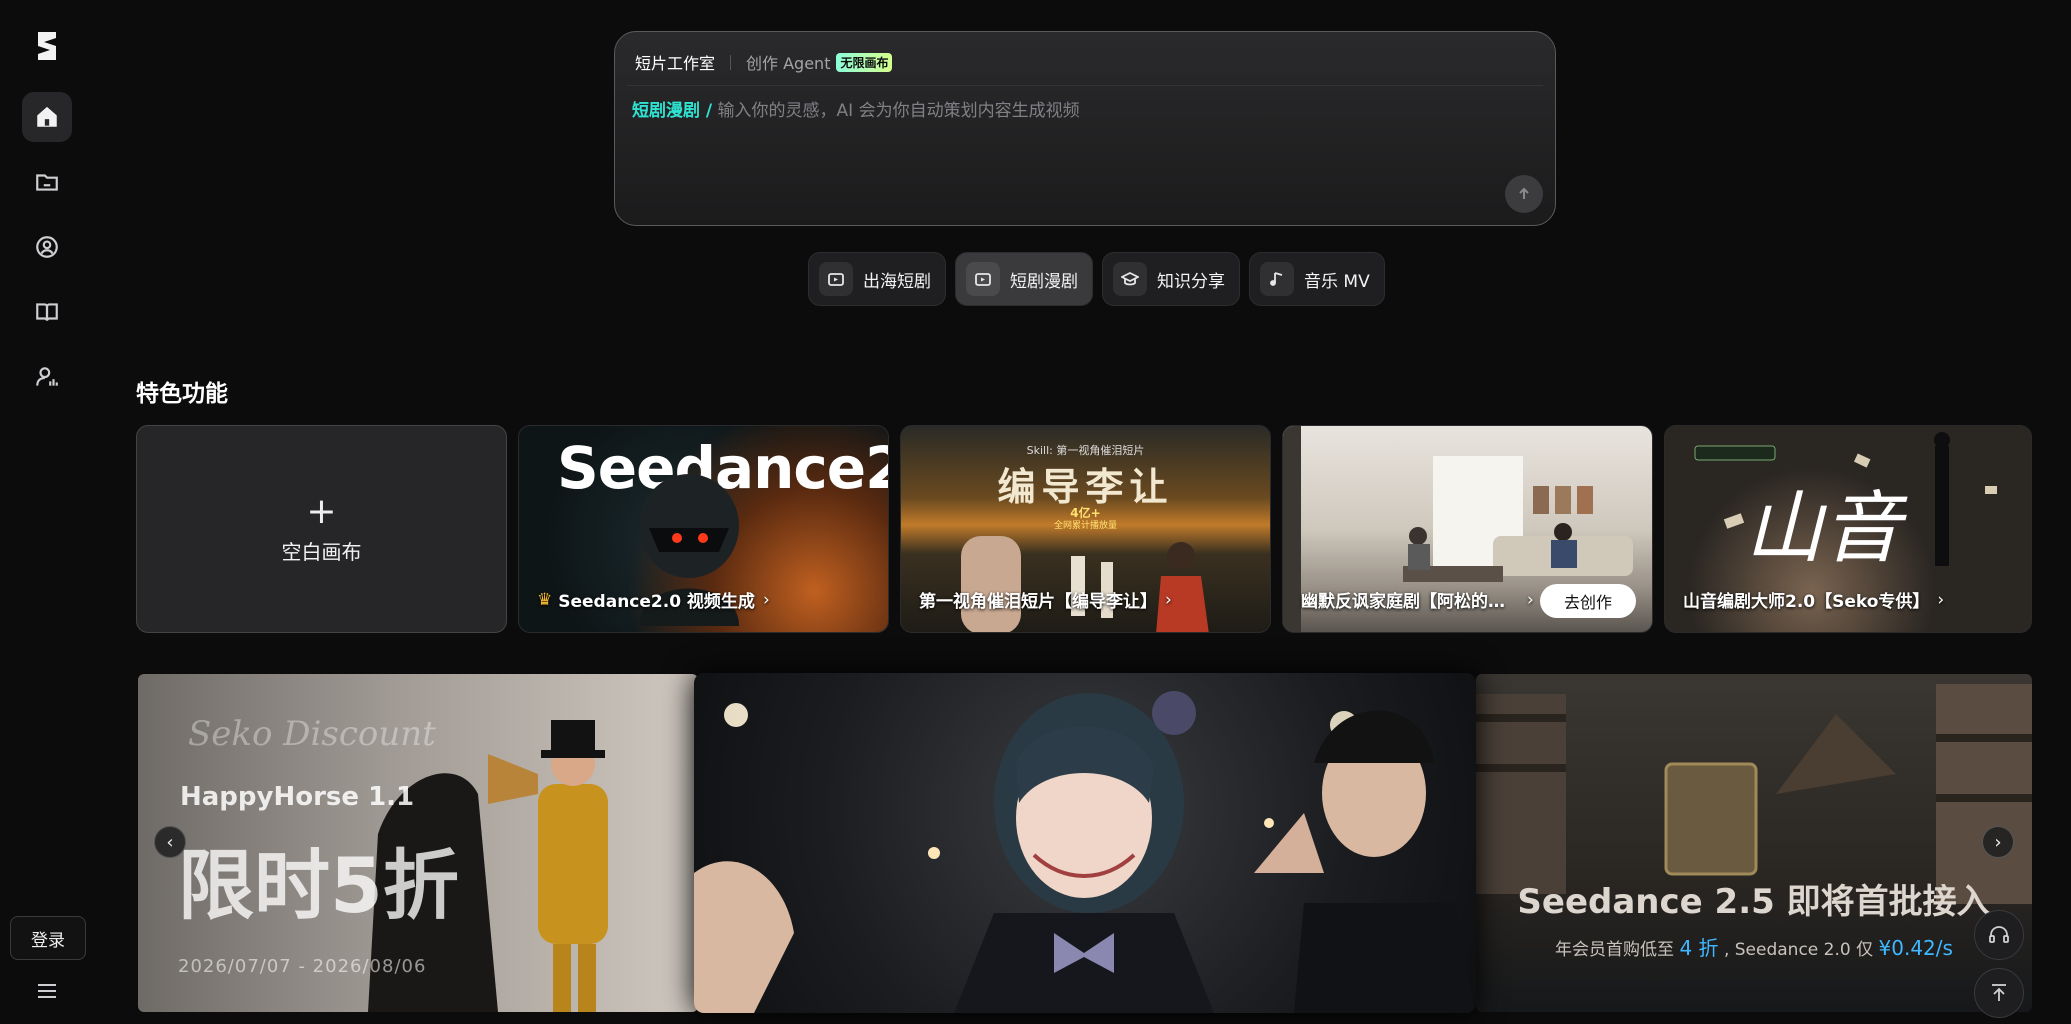 The width and height of the screenshot is (2071, 1024). Describe the element at coordinates (1085, 584) in the screenshot. I see `field-people-icon` at that location.